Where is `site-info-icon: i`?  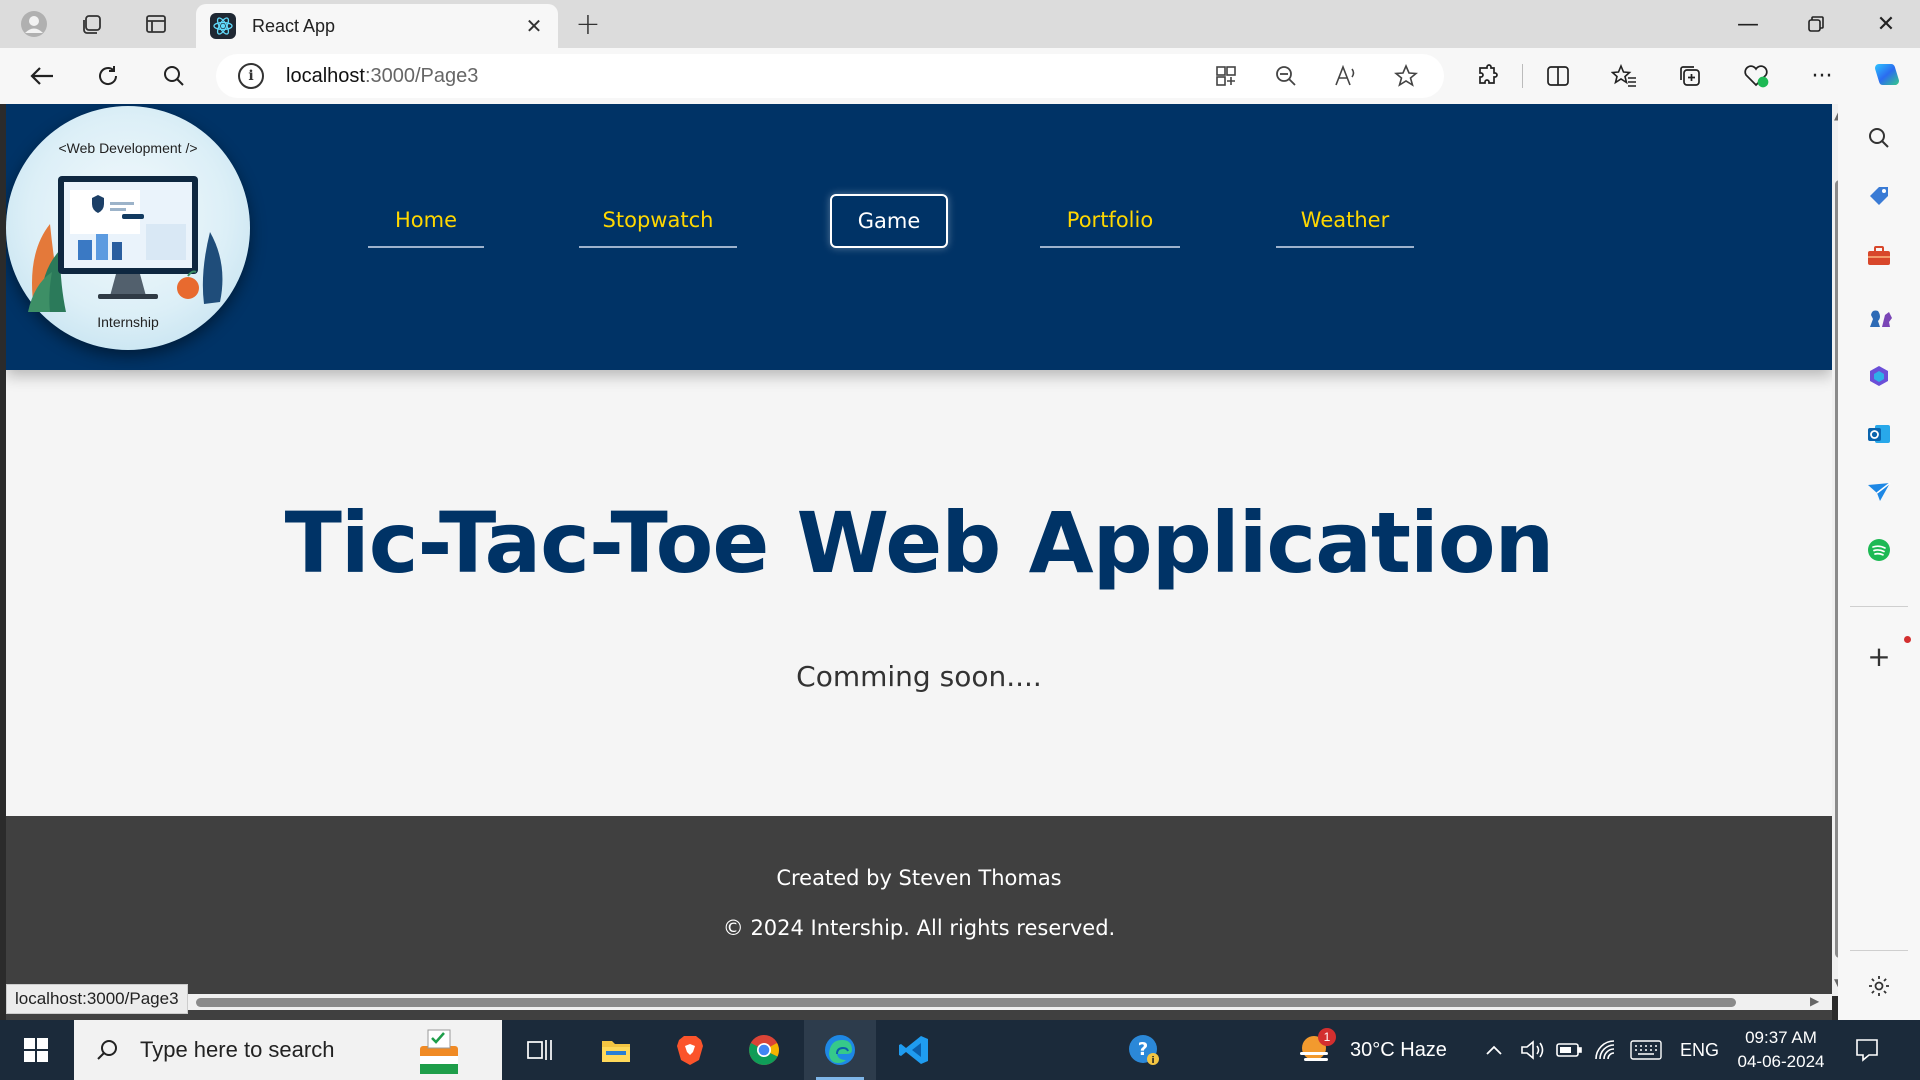
site-info-icon: i is located at coordinates (251, 76).